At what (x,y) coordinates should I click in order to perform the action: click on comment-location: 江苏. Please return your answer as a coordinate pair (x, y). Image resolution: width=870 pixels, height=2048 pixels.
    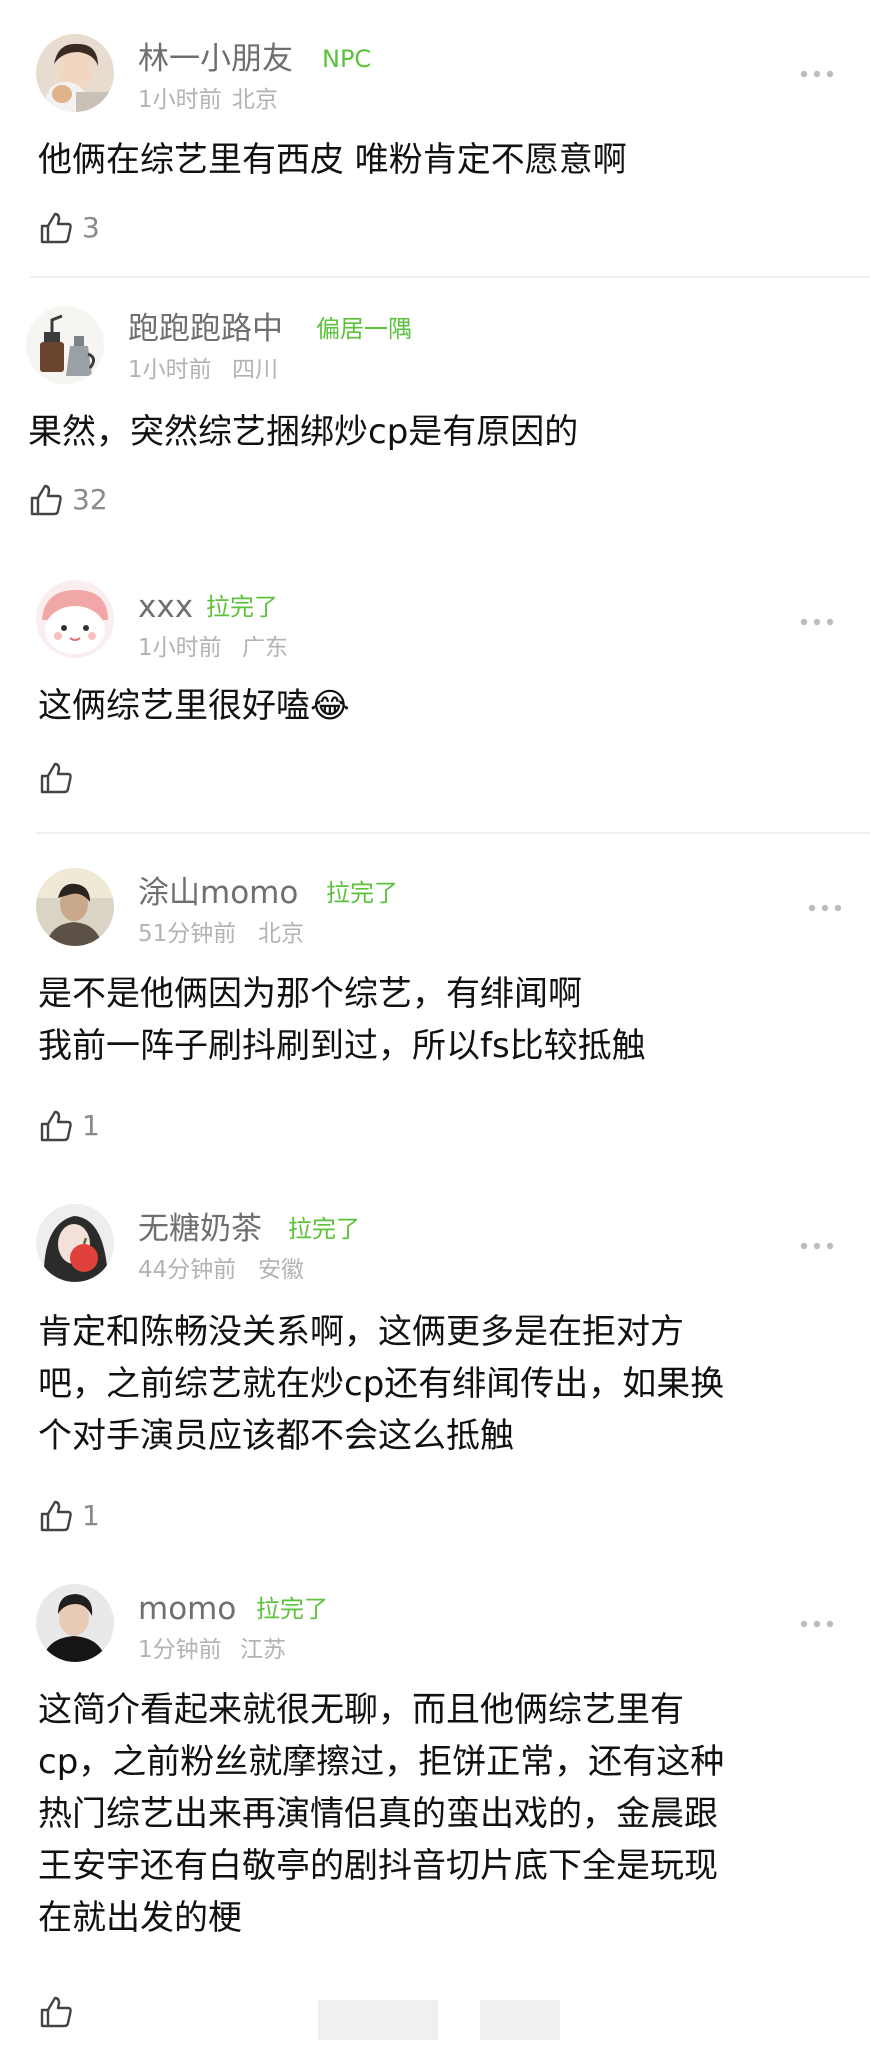
    Looking at the image, I should click on (263, 1650).